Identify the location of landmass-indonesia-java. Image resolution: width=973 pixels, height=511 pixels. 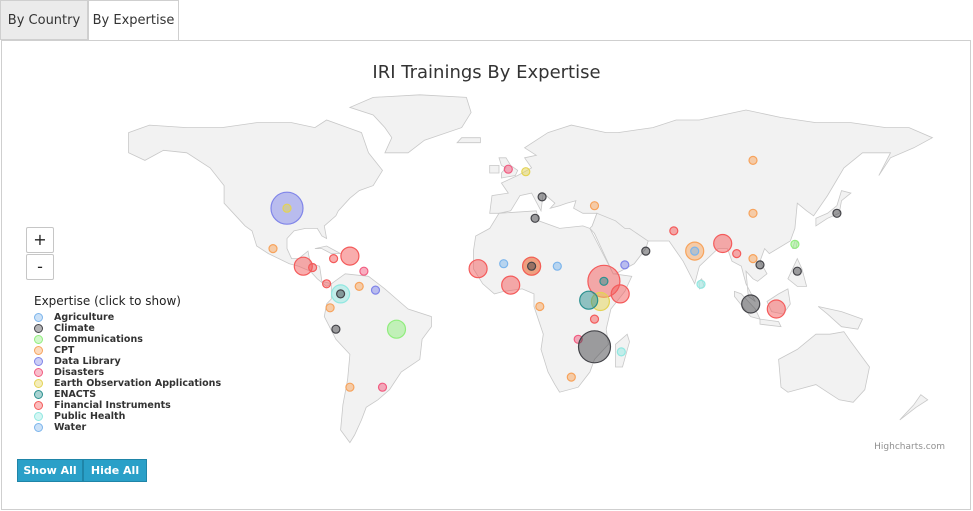
(770, 323).